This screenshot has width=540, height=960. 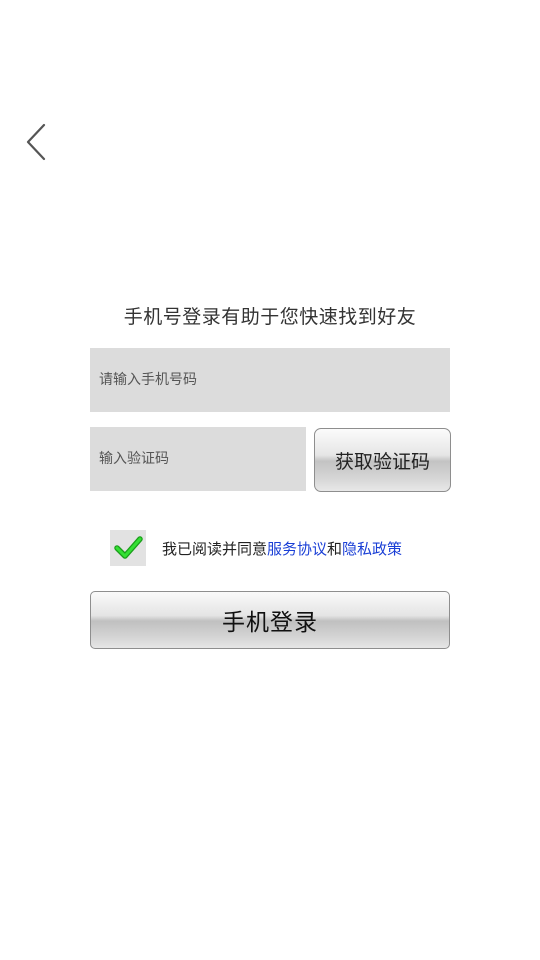 What do you see at coordinates (335, 548) in the screenshot?
I see `agreement-joiner: 和` at bounding box center [335, 548].